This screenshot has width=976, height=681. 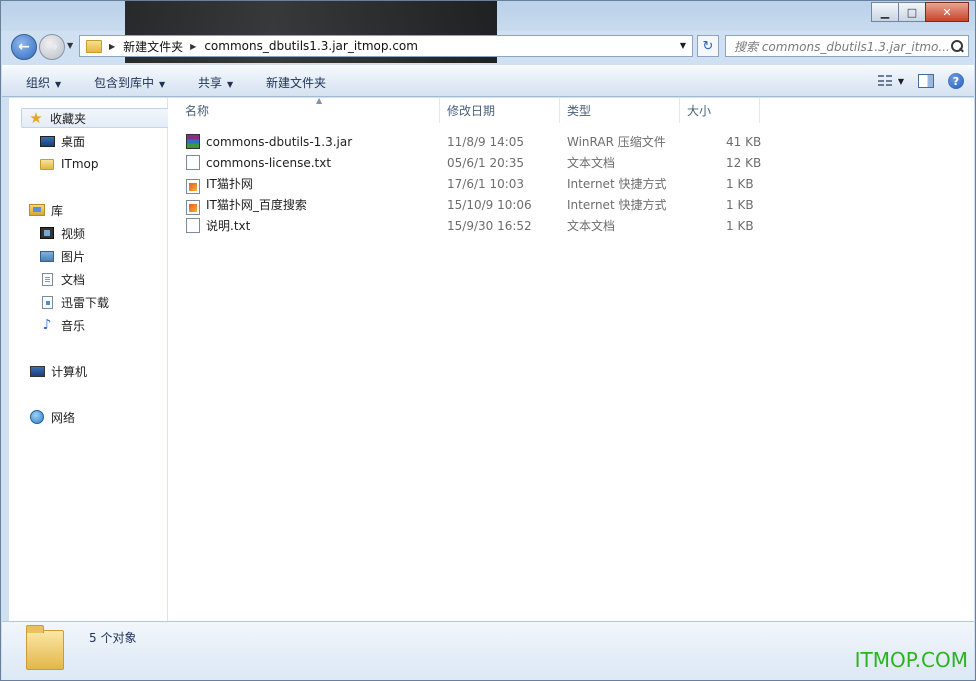 I want to click on organize-menu: 组织 ▼, so click(x=43, y=82).